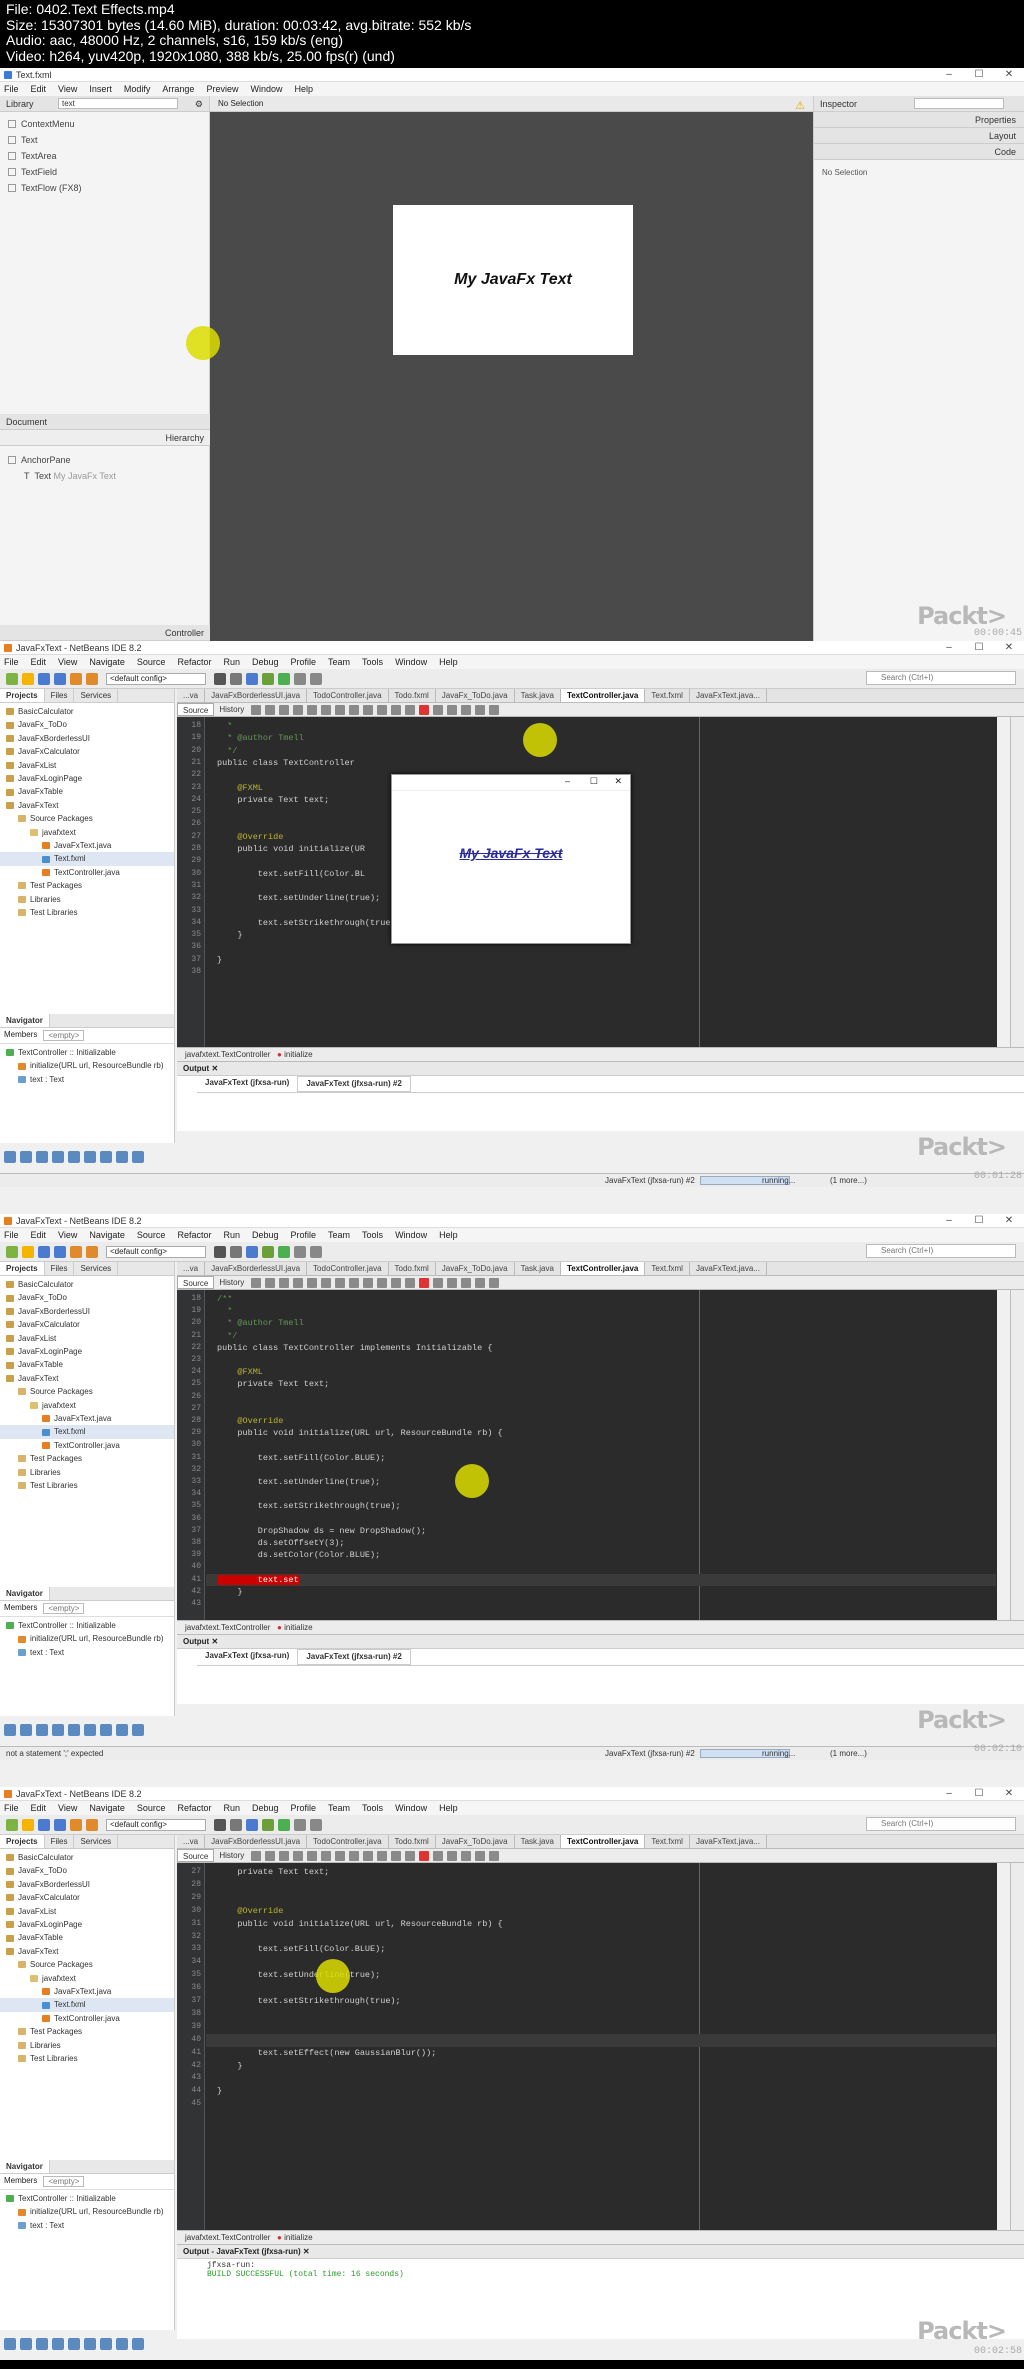 The image size is (1024, 2369). I want to click on menu-item: Debug, so click(265, 662).